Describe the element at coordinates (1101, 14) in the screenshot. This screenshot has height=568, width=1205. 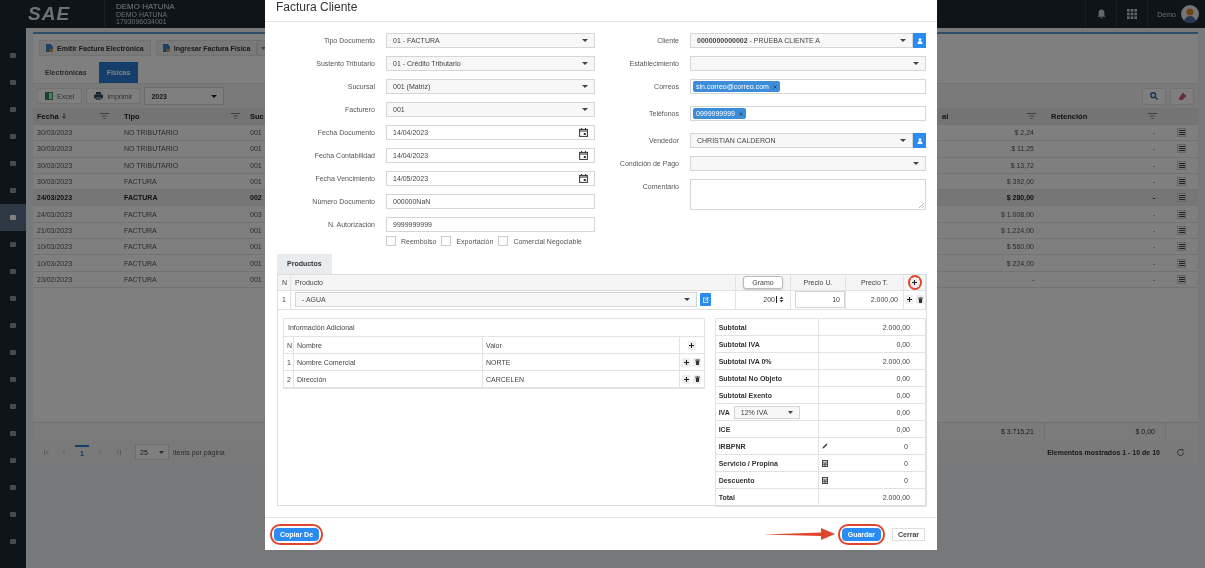
I see `bell-icon` at that location.